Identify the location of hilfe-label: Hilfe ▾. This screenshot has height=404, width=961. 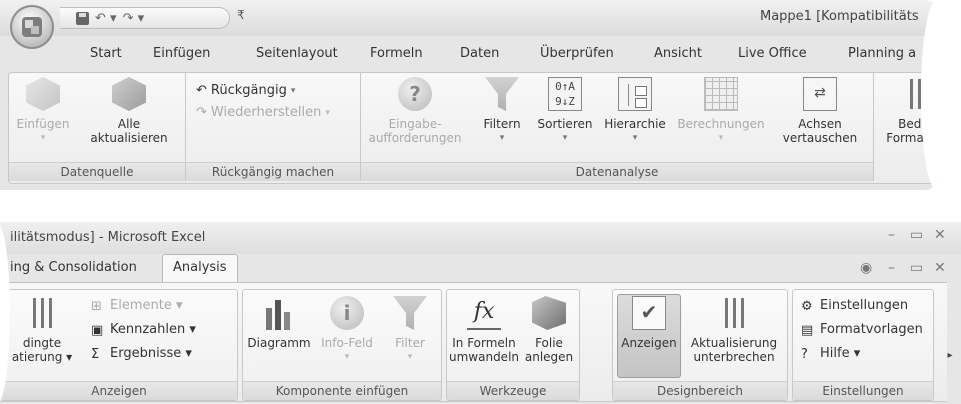
(840, 353).